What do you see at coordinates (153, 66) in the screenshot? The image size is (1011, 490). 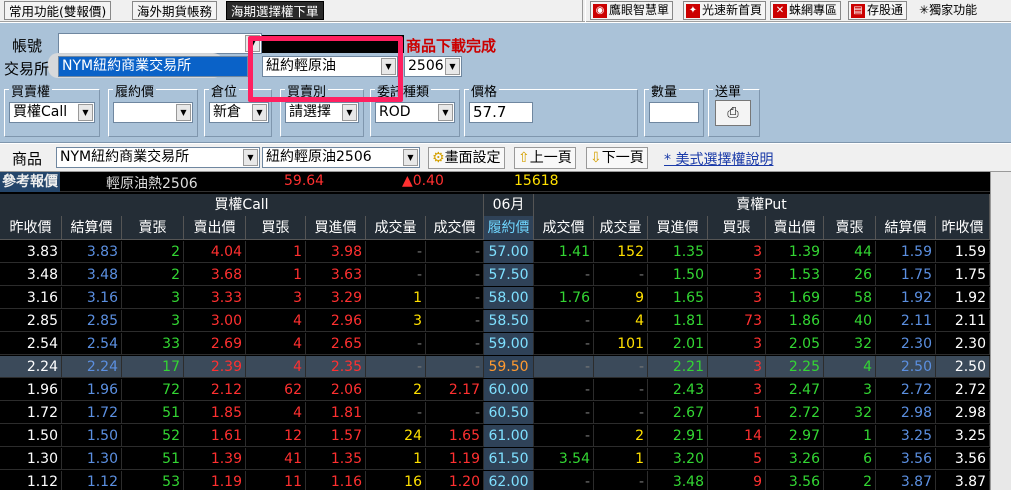 I see `exchange-select: NYM紐約商業交易所` at bounding box center [153, 66].